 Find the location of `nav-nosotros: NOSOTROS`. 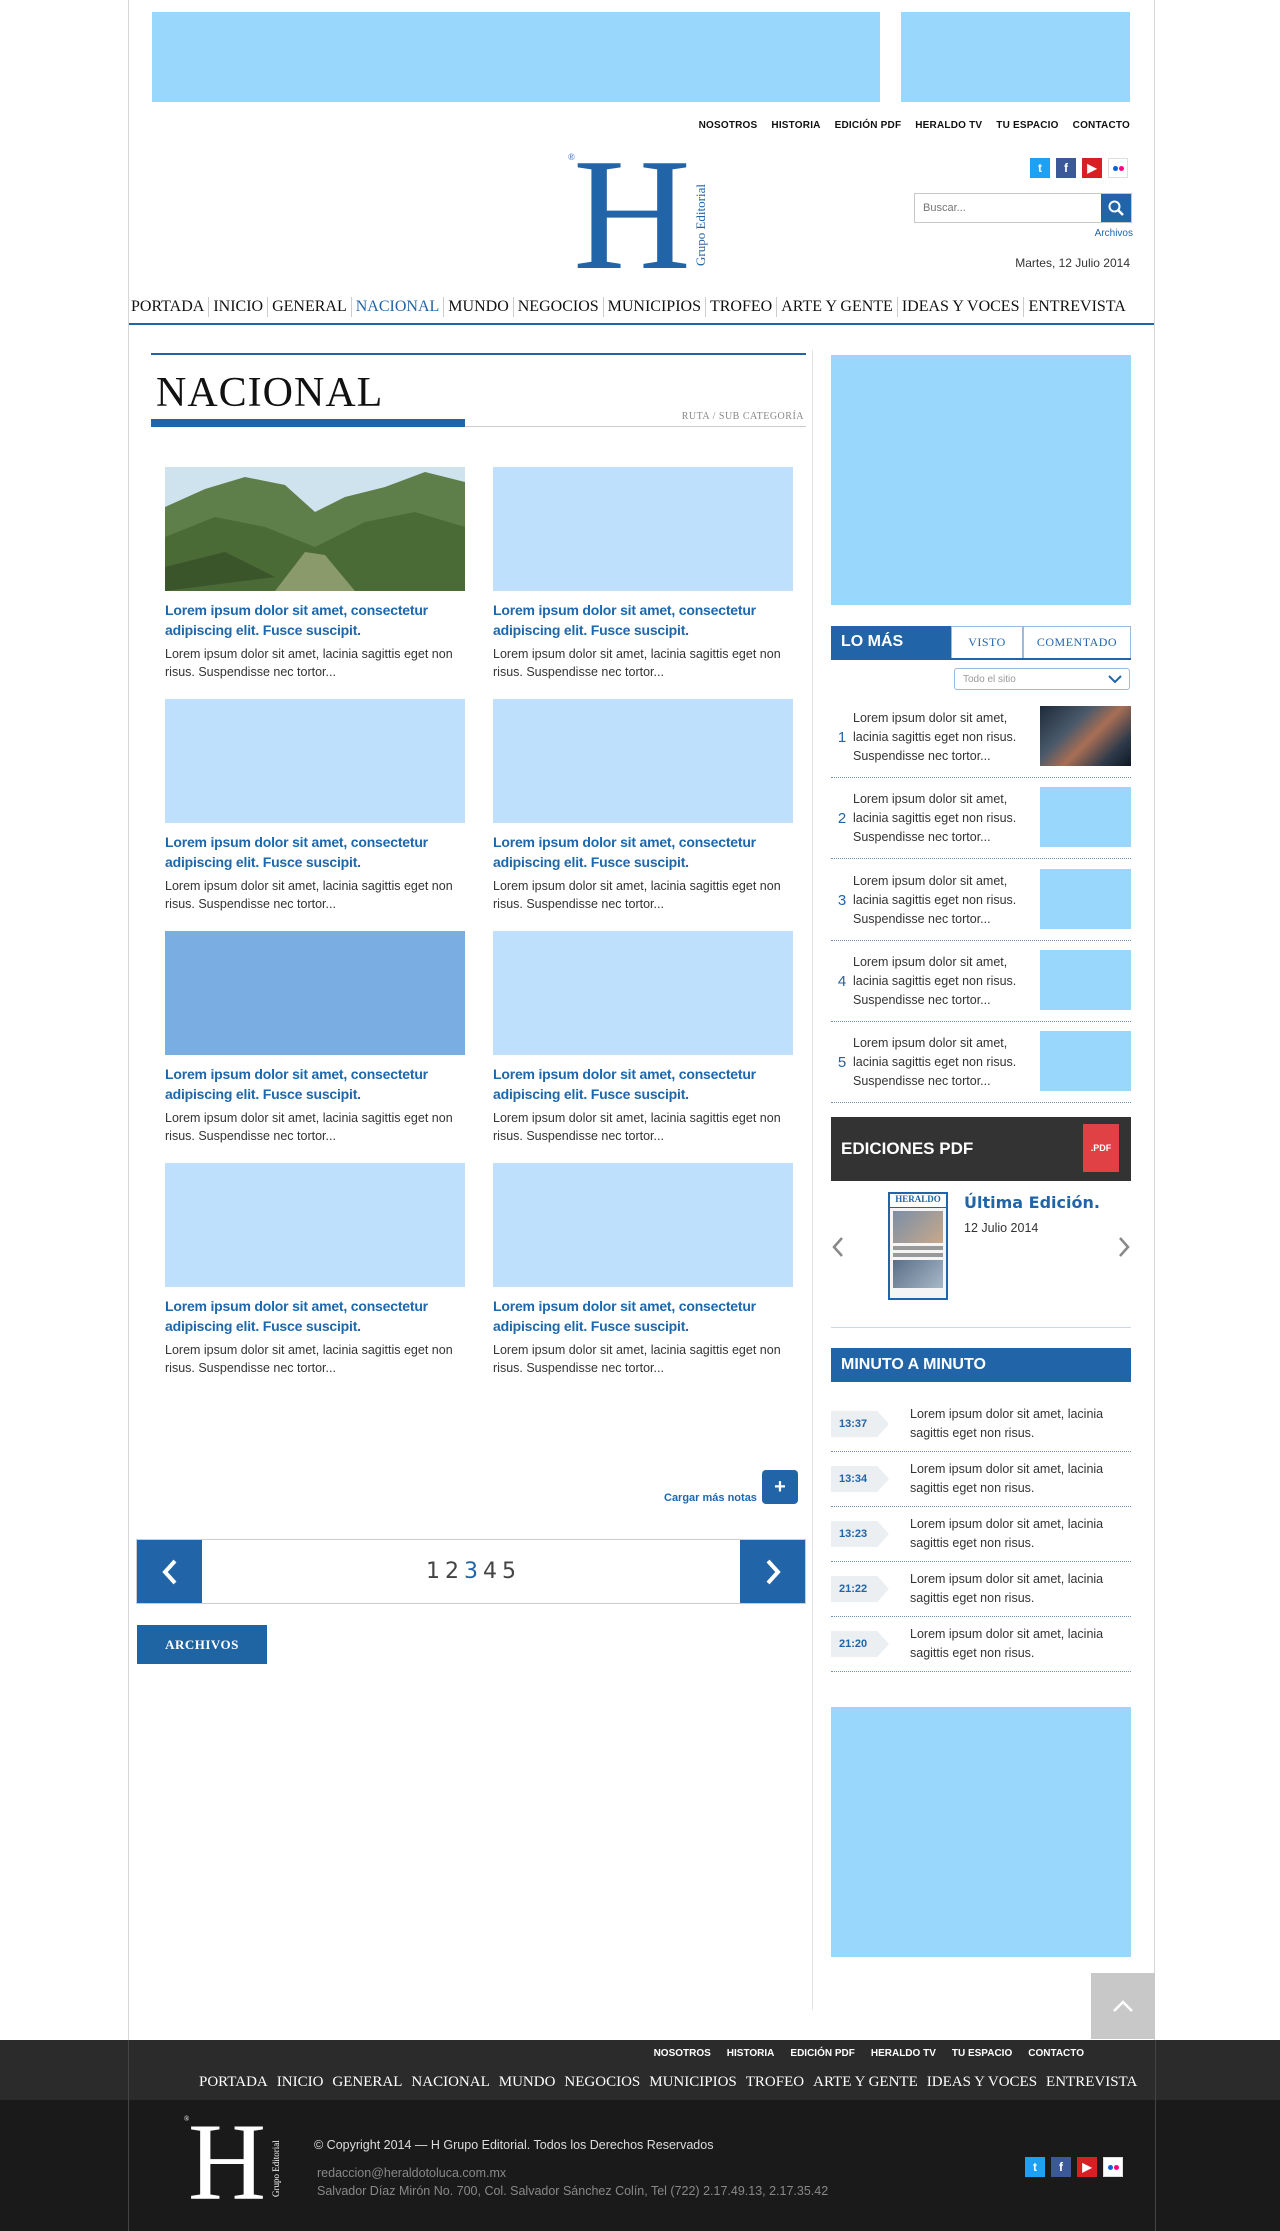

nav-nosotros: NOSOTROS is located at coordinates (728, 125).